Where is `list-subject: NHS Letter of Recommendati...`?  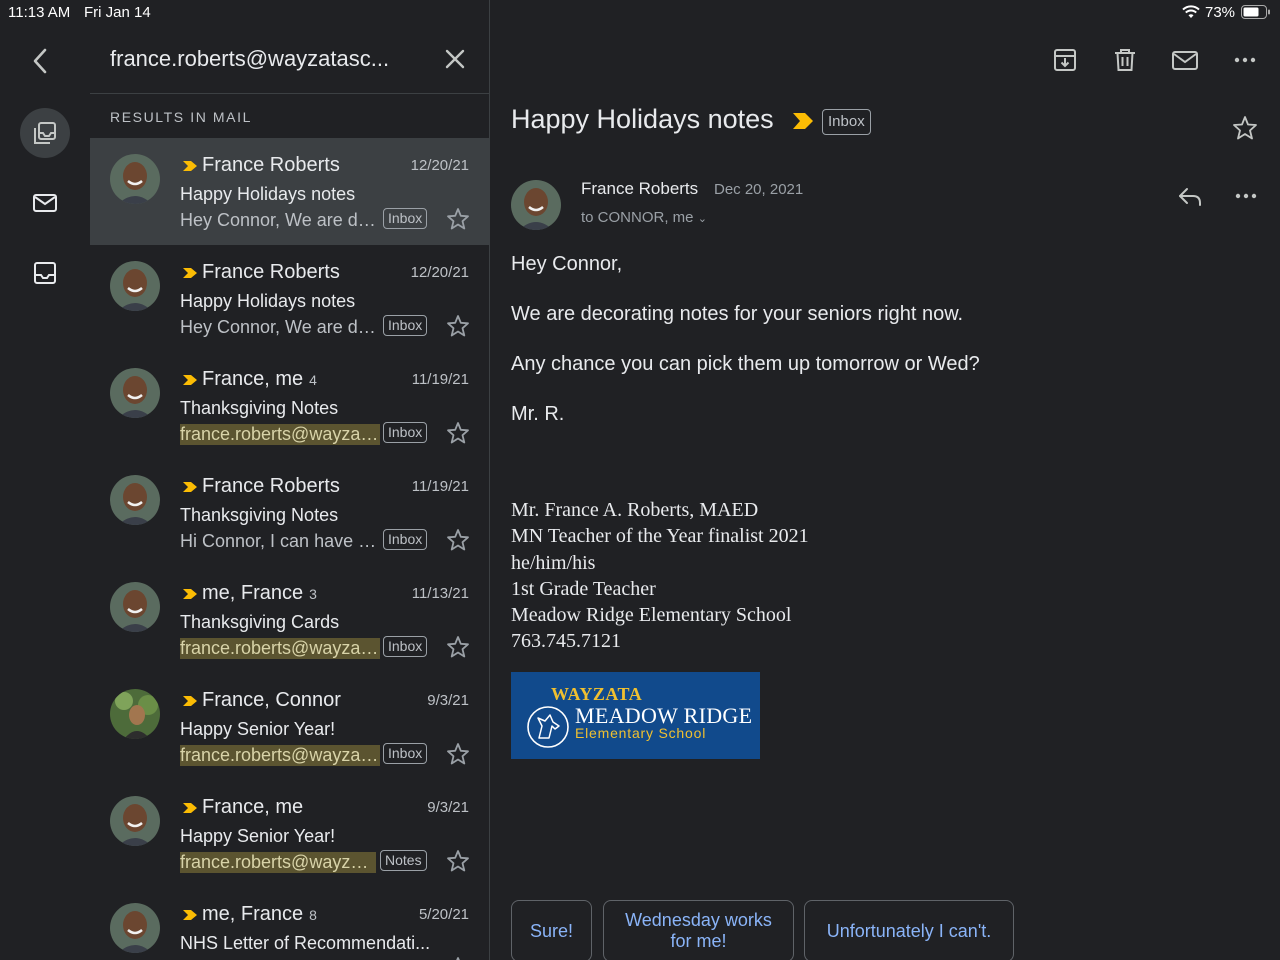 list-subject: NHS Letter of Recommendati... is located at coordinates (305, 943).